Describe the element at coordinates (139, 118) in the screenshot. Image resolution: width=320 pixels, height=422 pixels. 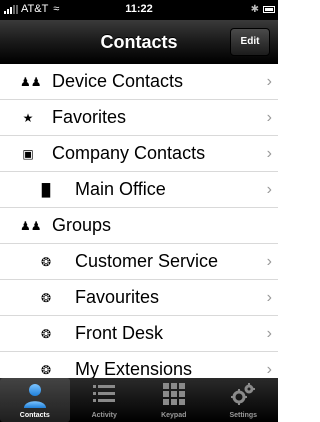
I see `list-item-favorites: ★ Favorites ›` at that location.